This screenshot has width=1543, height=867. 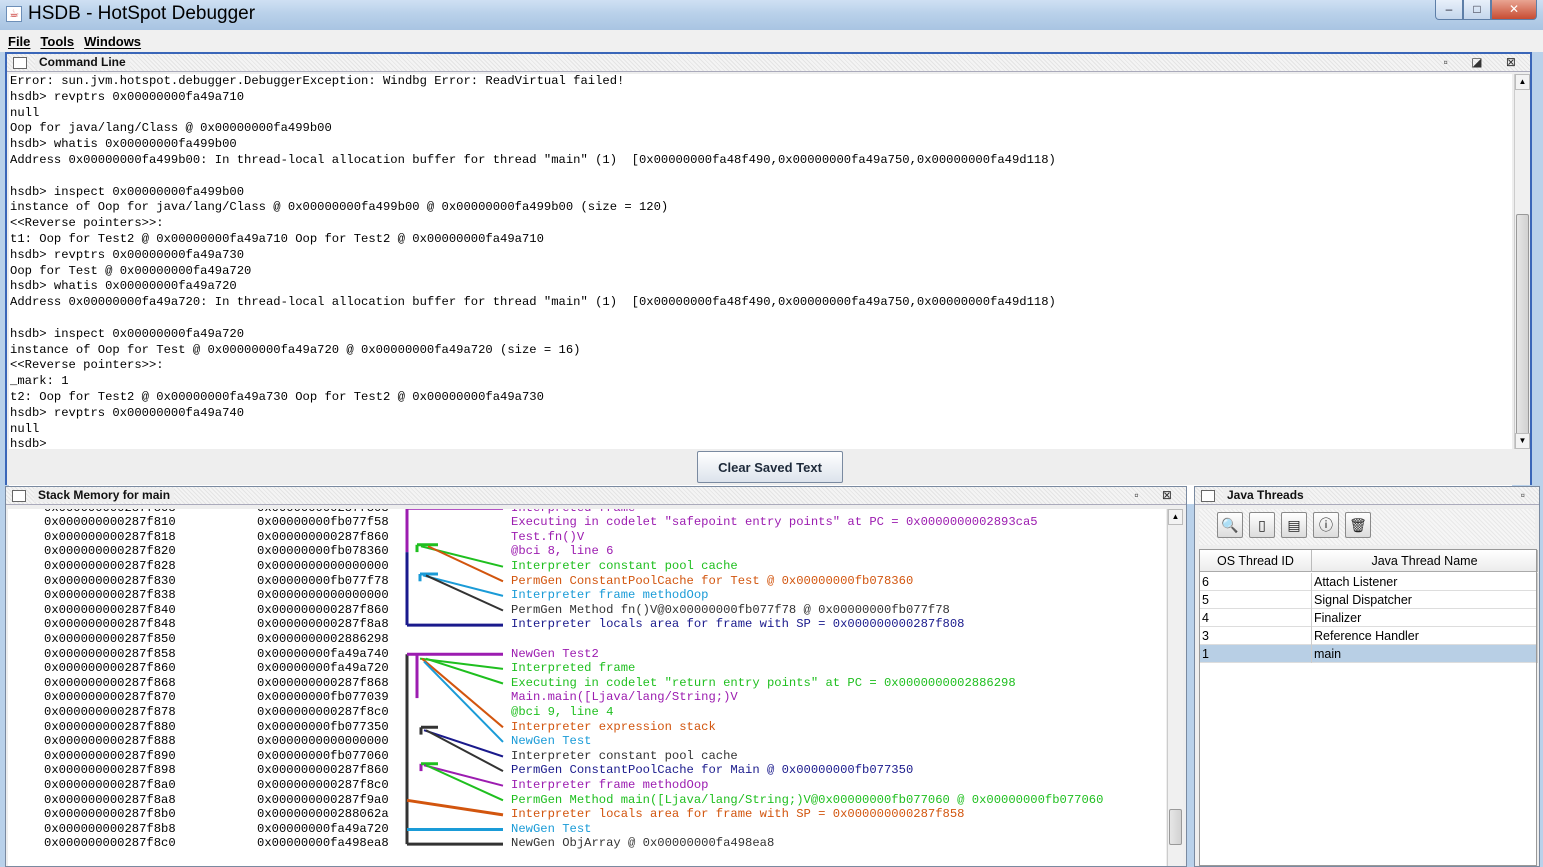 I want to click on stack-value: 0x00000000fb077f78, so click(x=323, y=580).